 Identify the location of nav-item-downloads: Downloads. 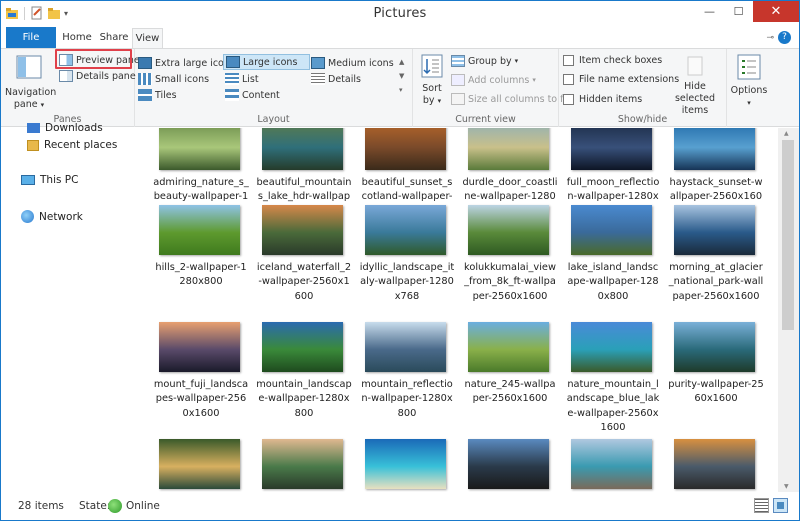
(65, 128).